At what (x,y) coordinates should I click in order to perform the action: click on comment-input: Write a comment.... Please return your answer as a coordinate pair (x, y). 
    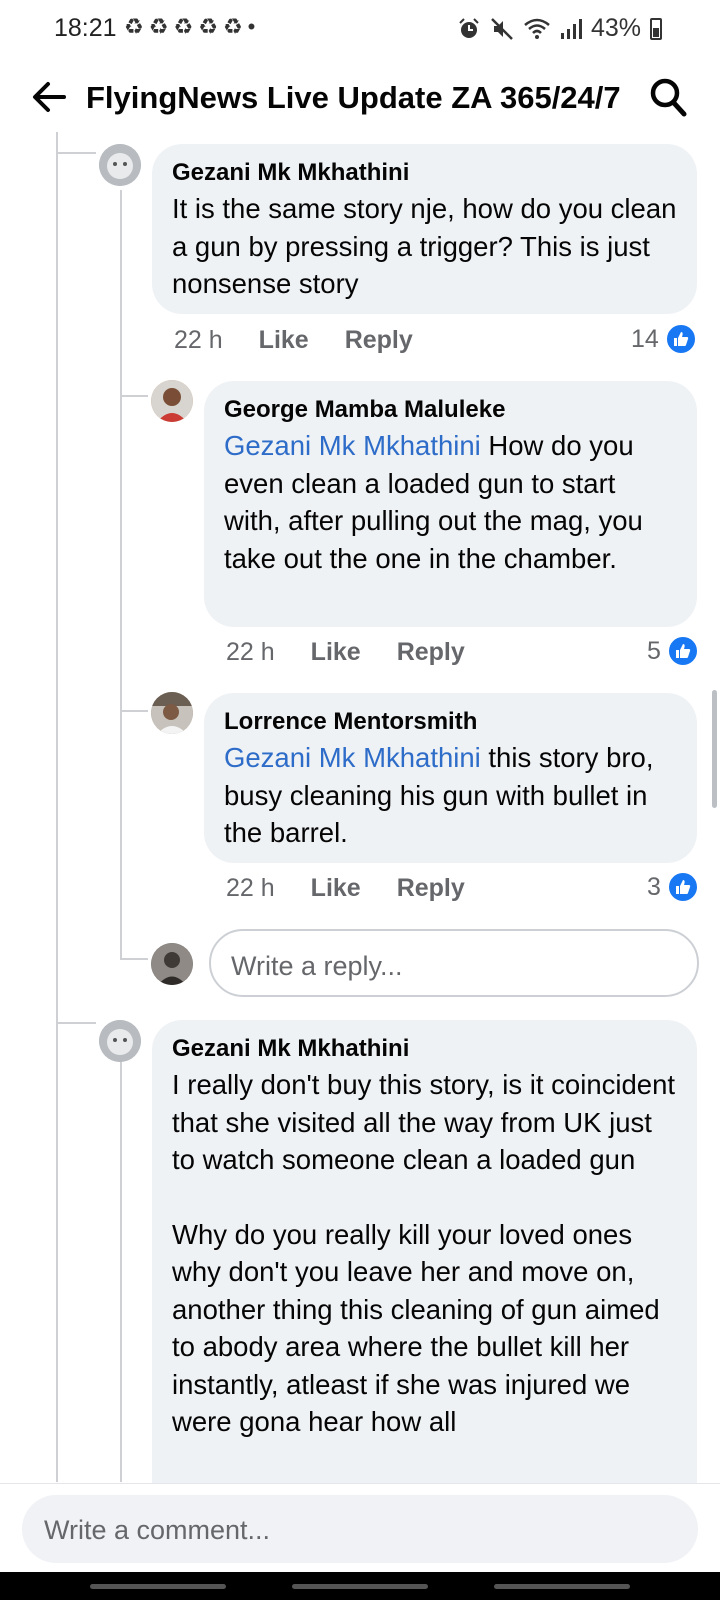
    Looking at the image, I should click on (360, 1529).